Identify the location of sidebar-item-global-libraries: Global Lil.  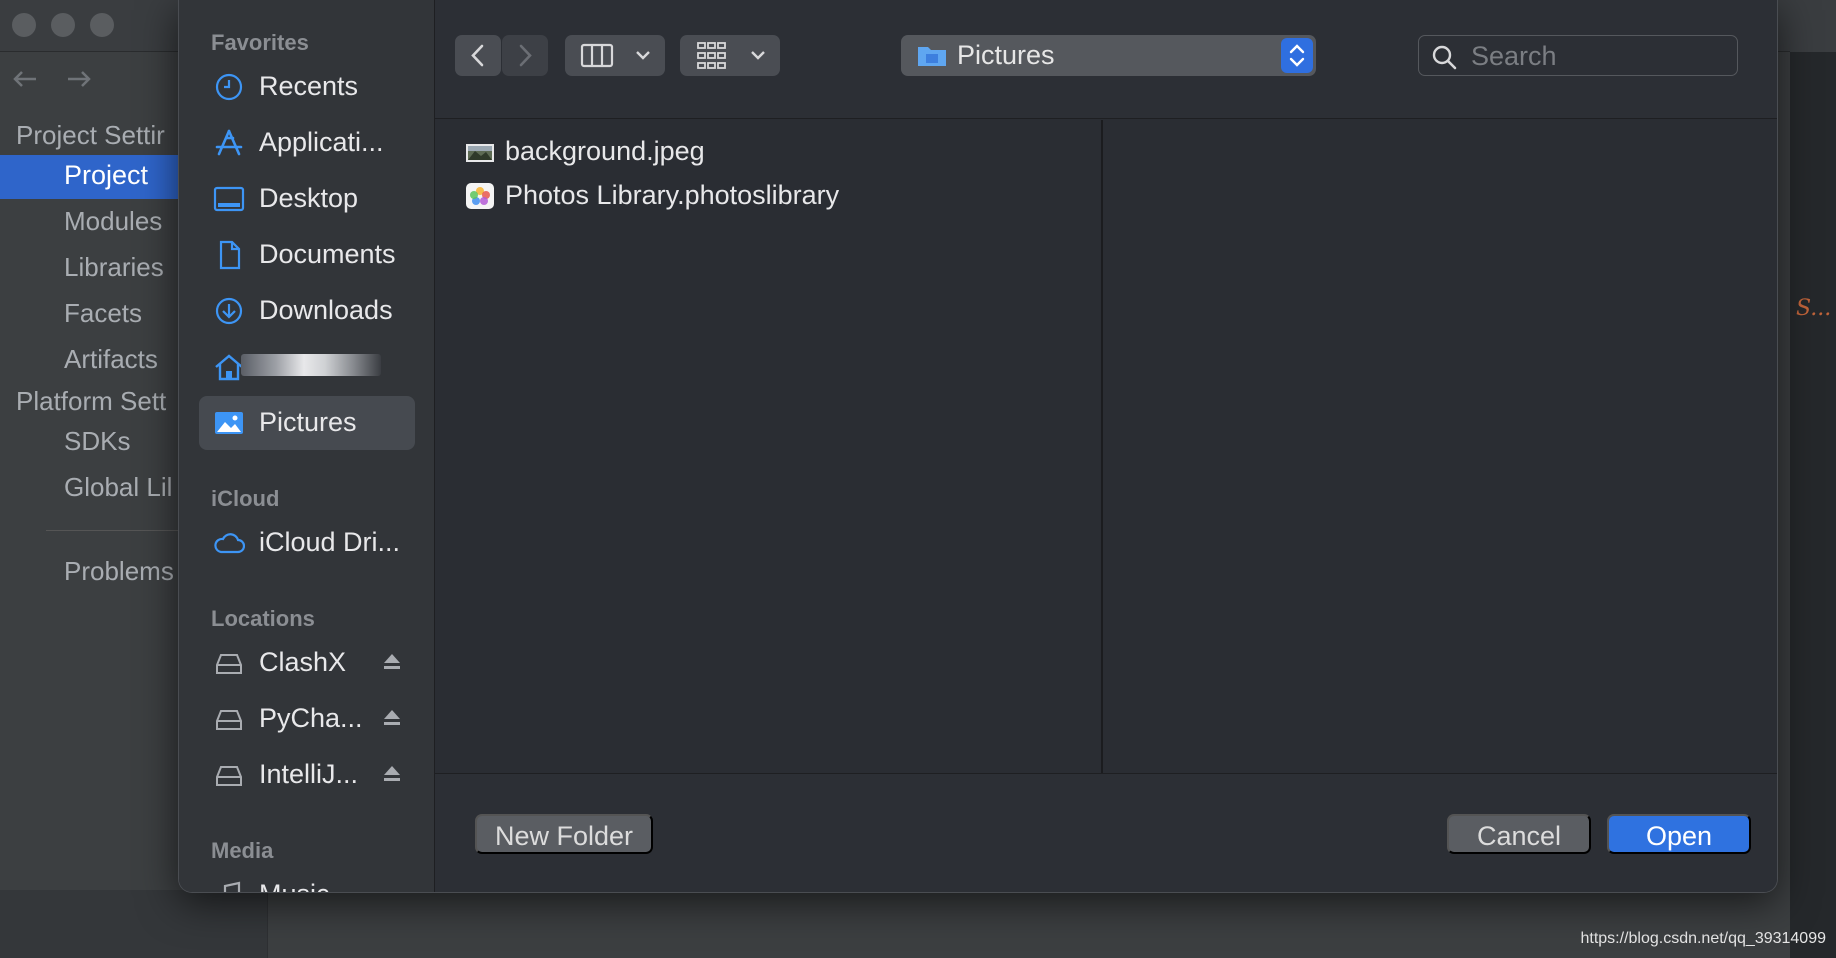
(118, 487).